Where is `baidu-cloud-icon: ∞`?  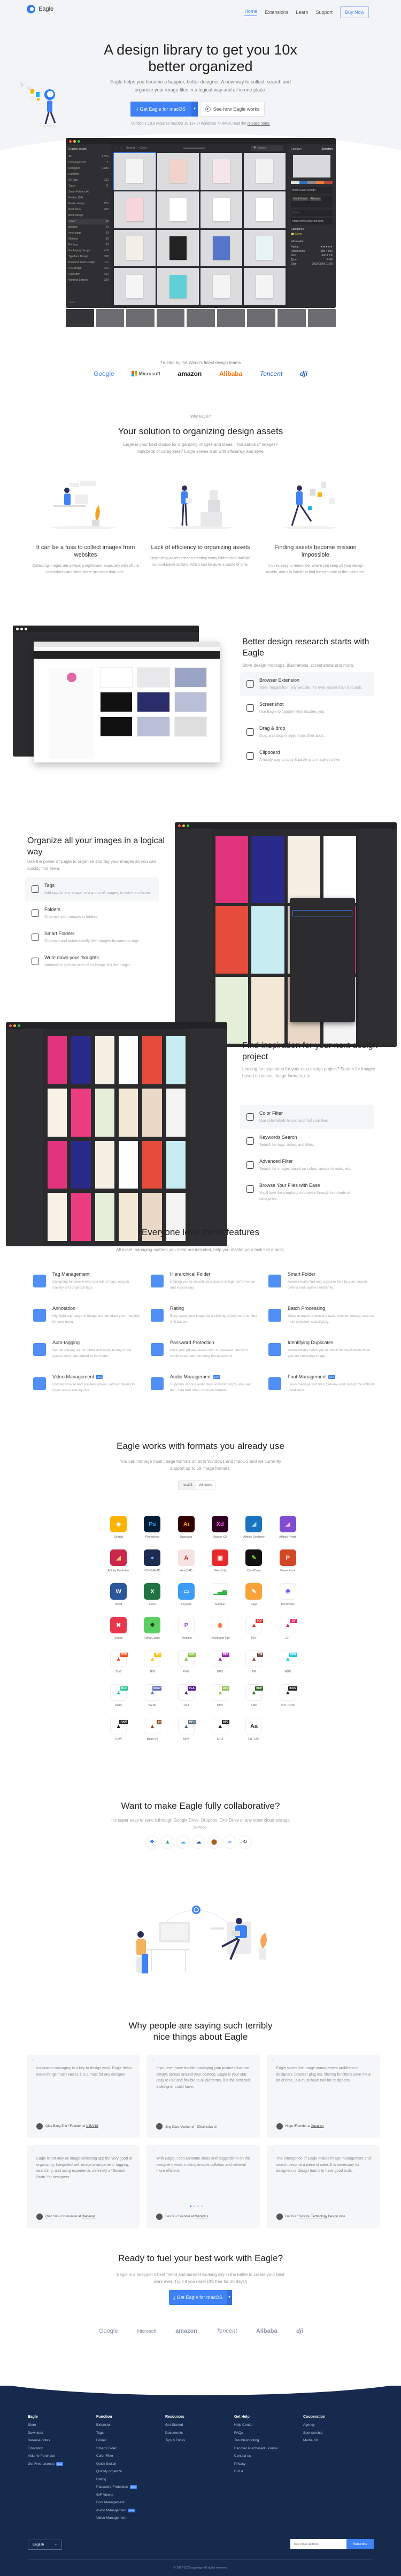 baidu-cloud-icon: ∞ is located at coordinates (229, 1842).